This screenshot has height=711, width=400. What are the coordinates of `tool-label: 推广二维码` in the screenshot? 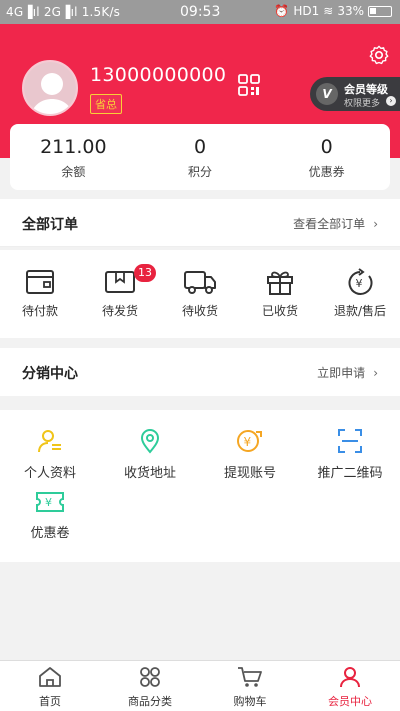 It's located at (350, 473).